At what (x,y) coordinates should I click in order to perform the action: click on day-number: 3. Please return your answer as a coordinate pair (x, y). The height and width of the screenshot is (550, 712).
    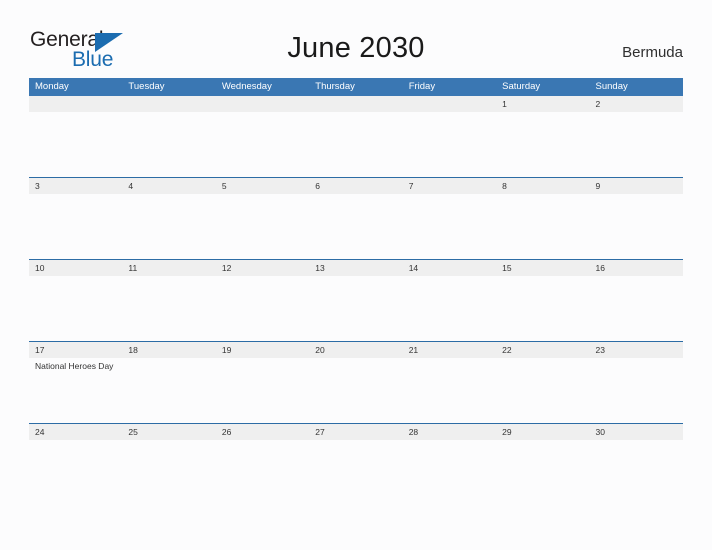
    Looking at the image, I should click on (75, 186).